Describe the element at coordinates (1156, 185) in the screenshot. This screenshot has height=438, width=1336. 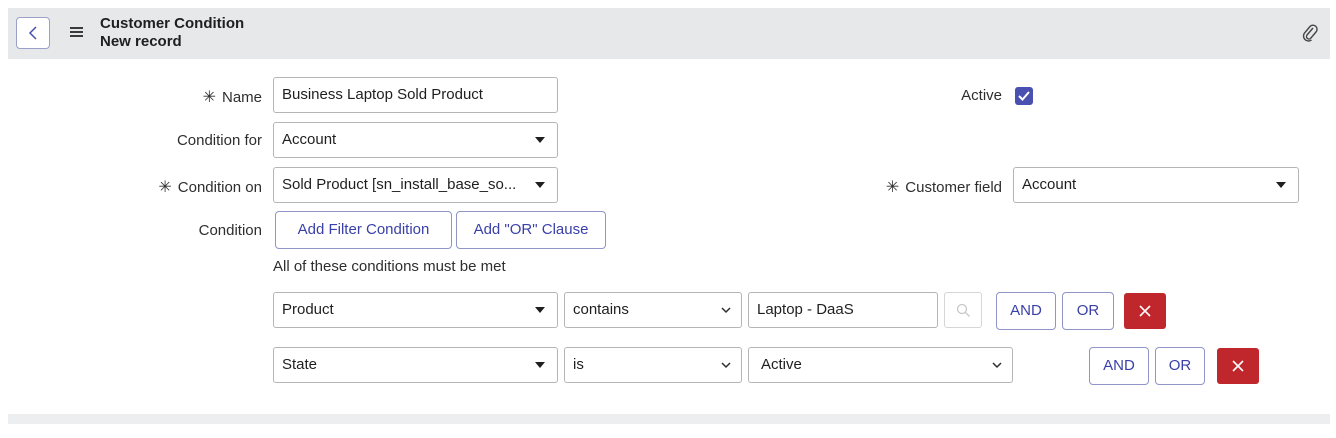
I see `customer-field-select: Account` at that location.